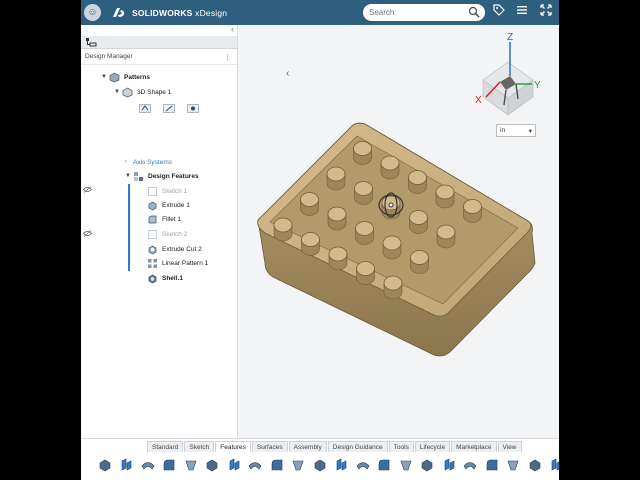 The image size is (640, 480). I want to click on feature-tools, so click(327, 465).